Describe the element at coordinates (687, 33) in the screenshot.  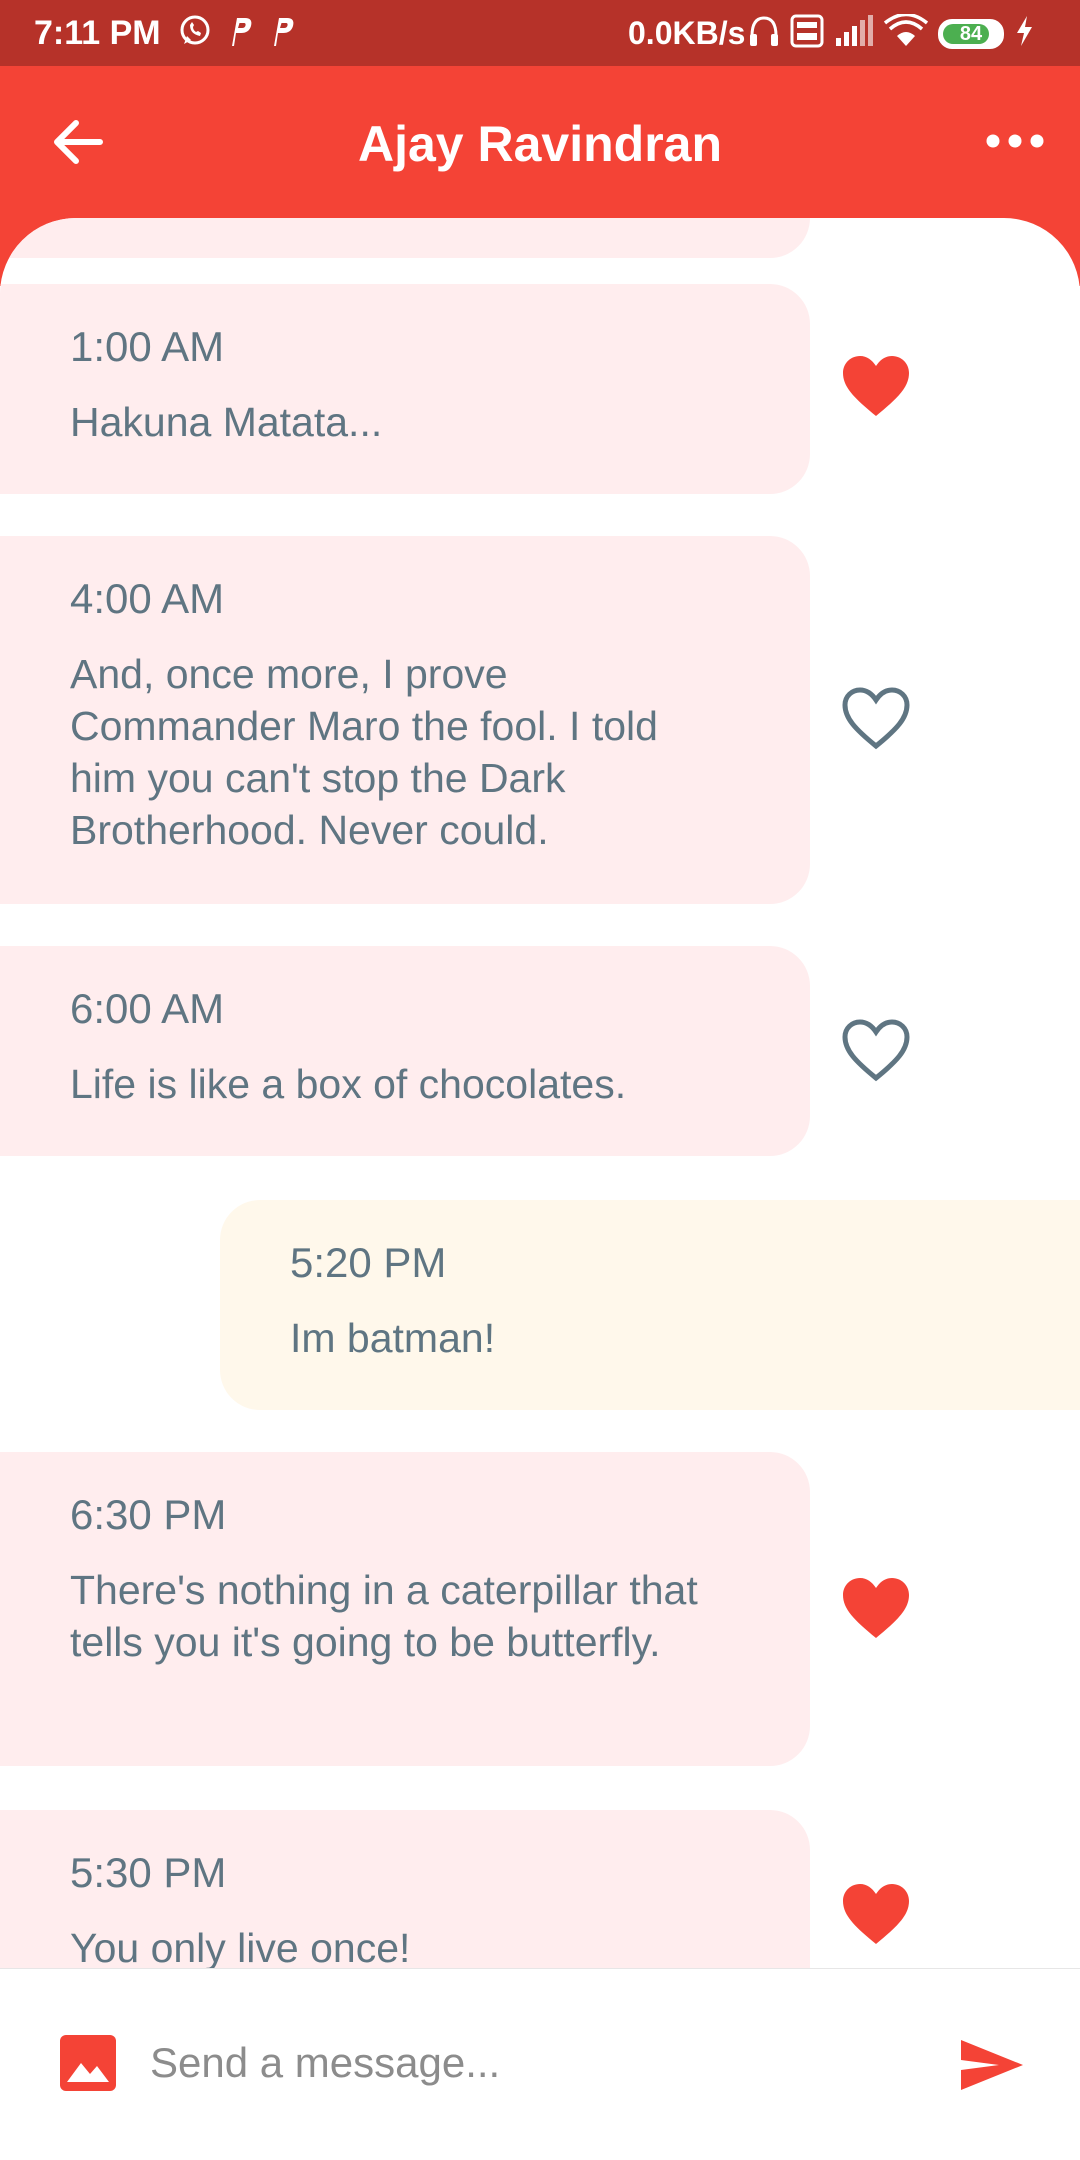
I see `network-speed: 0.0KB/s` at that location.